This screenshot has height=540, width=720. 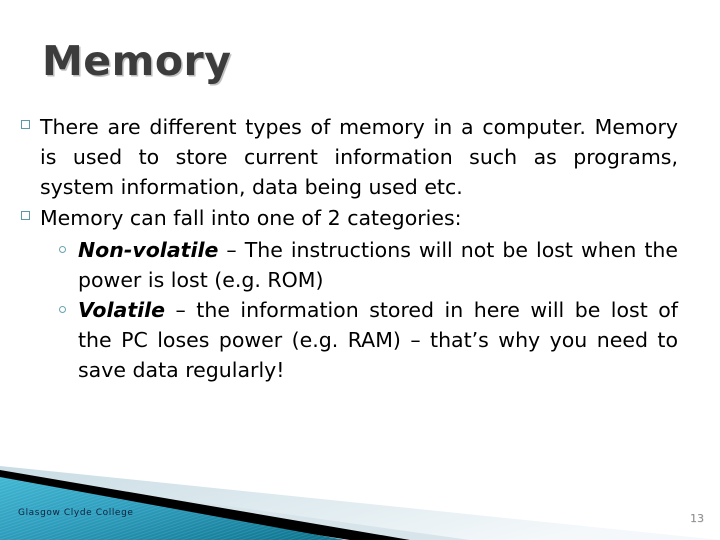 I want to click on banner-pale-wedge, so click(x=360, y=503).